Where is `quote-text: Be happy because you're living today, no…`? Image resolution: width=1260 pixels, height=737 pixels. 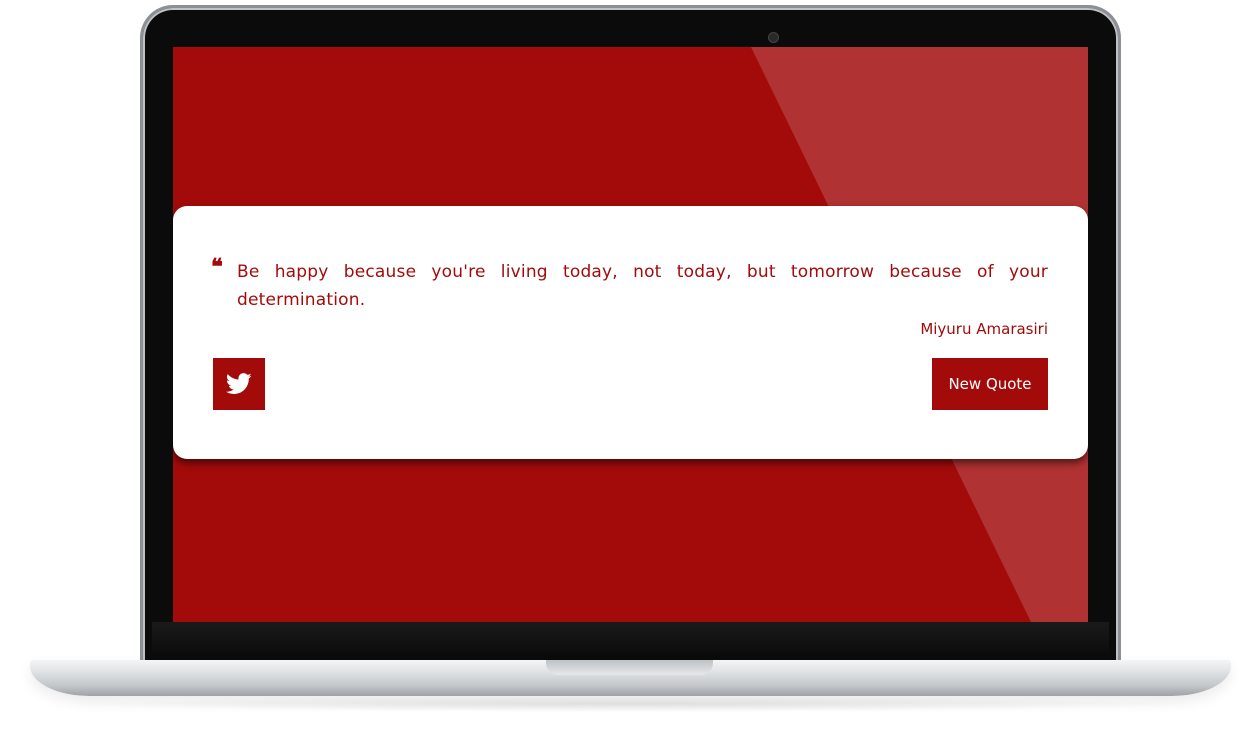 quote-text: Be happy because you're living today, no… is located at coordinates (642, 286).